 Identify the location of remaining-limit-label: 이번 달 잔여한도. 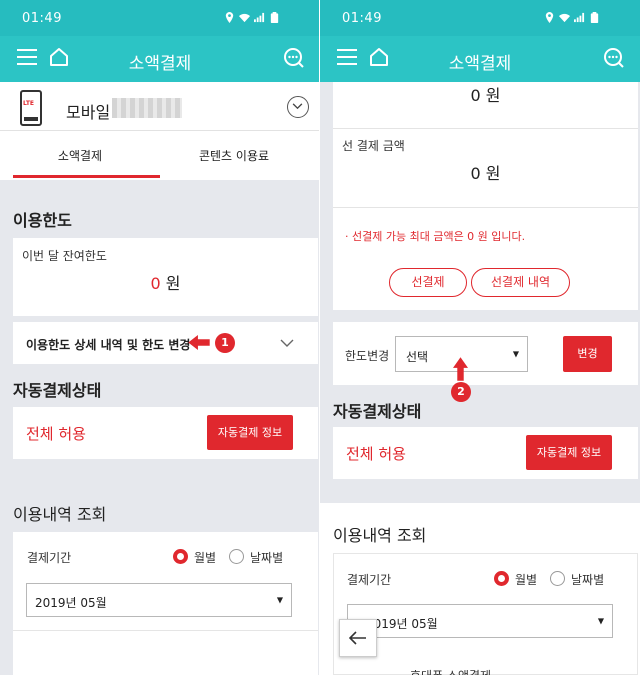
(64, 256).